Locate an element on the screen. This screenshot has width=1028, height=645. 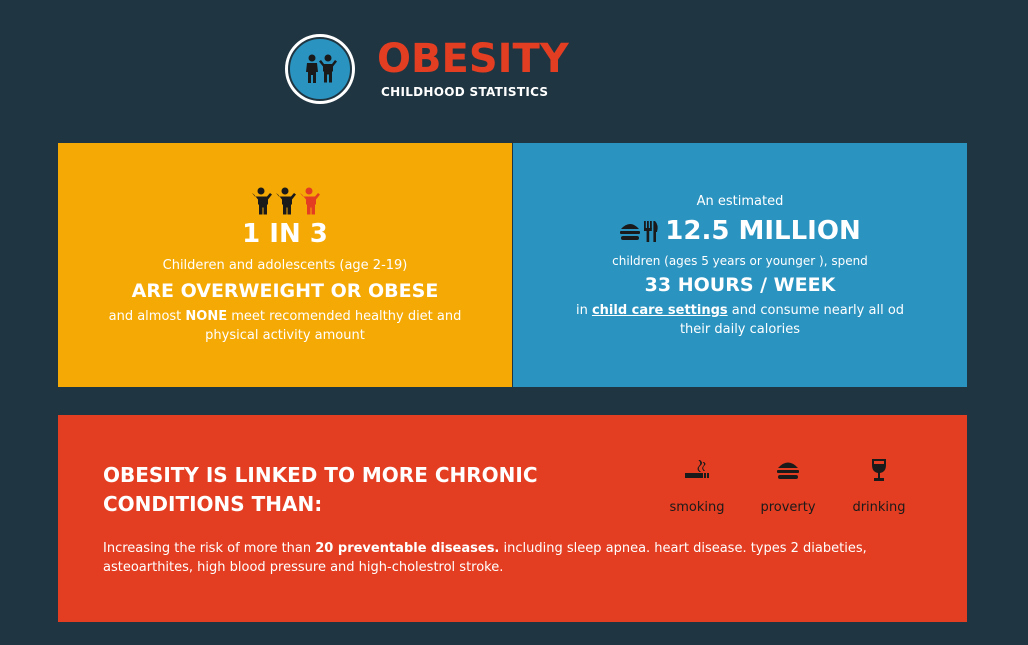
factor-proverty: proverty is located at coordinates (788, 487).